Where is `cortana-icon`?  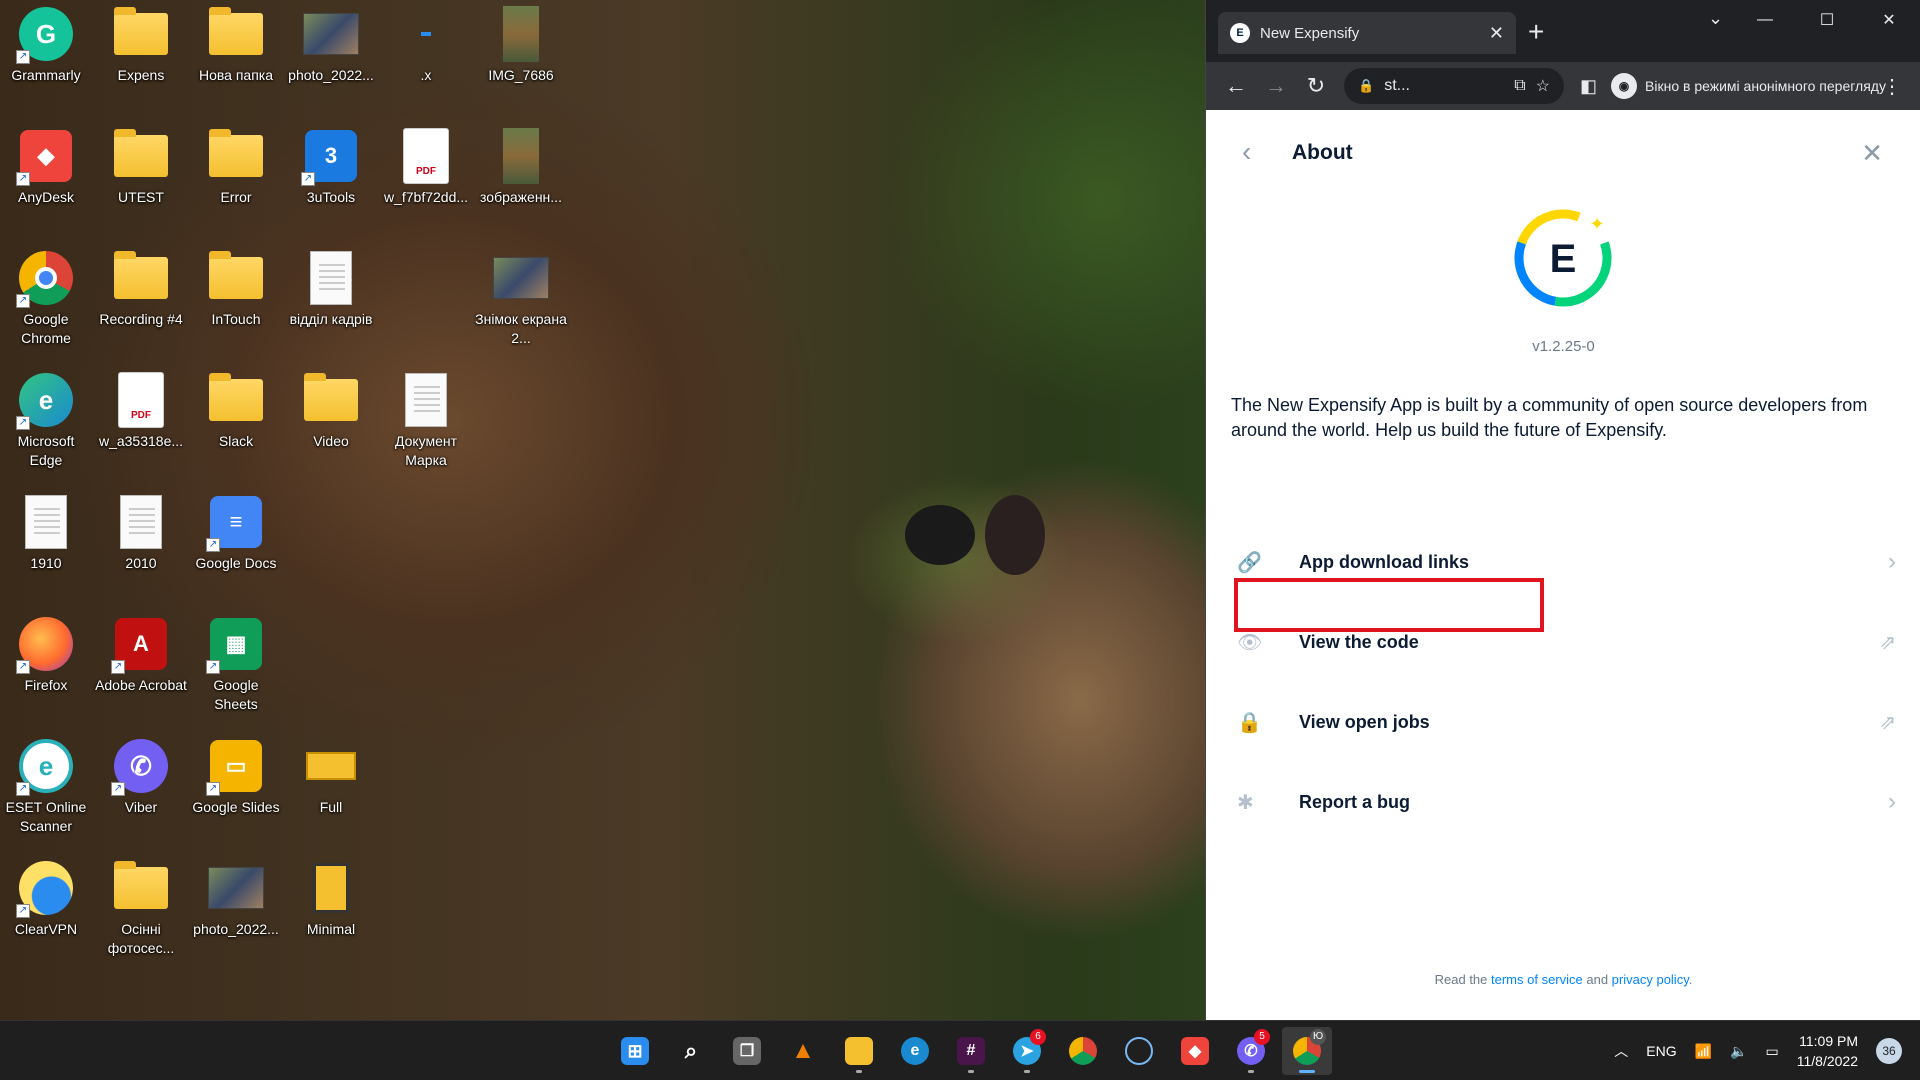 cortana-icon is located at coordinates (1139, 1051).